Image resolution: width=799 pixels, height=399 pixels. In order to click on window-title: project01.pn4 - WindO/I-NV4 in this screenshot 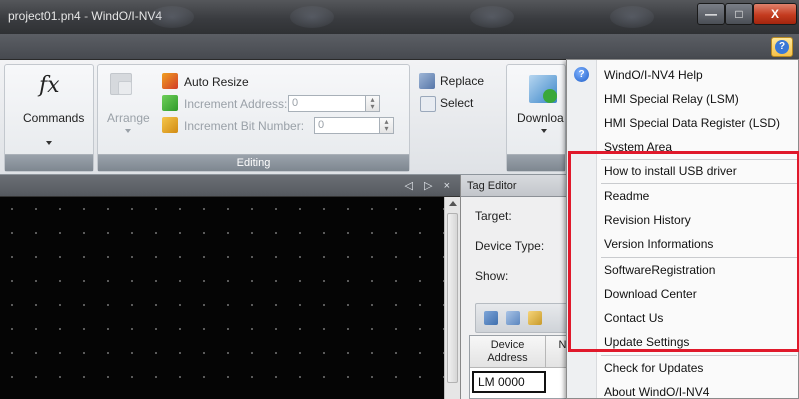, I will do `click(85, 16)`.